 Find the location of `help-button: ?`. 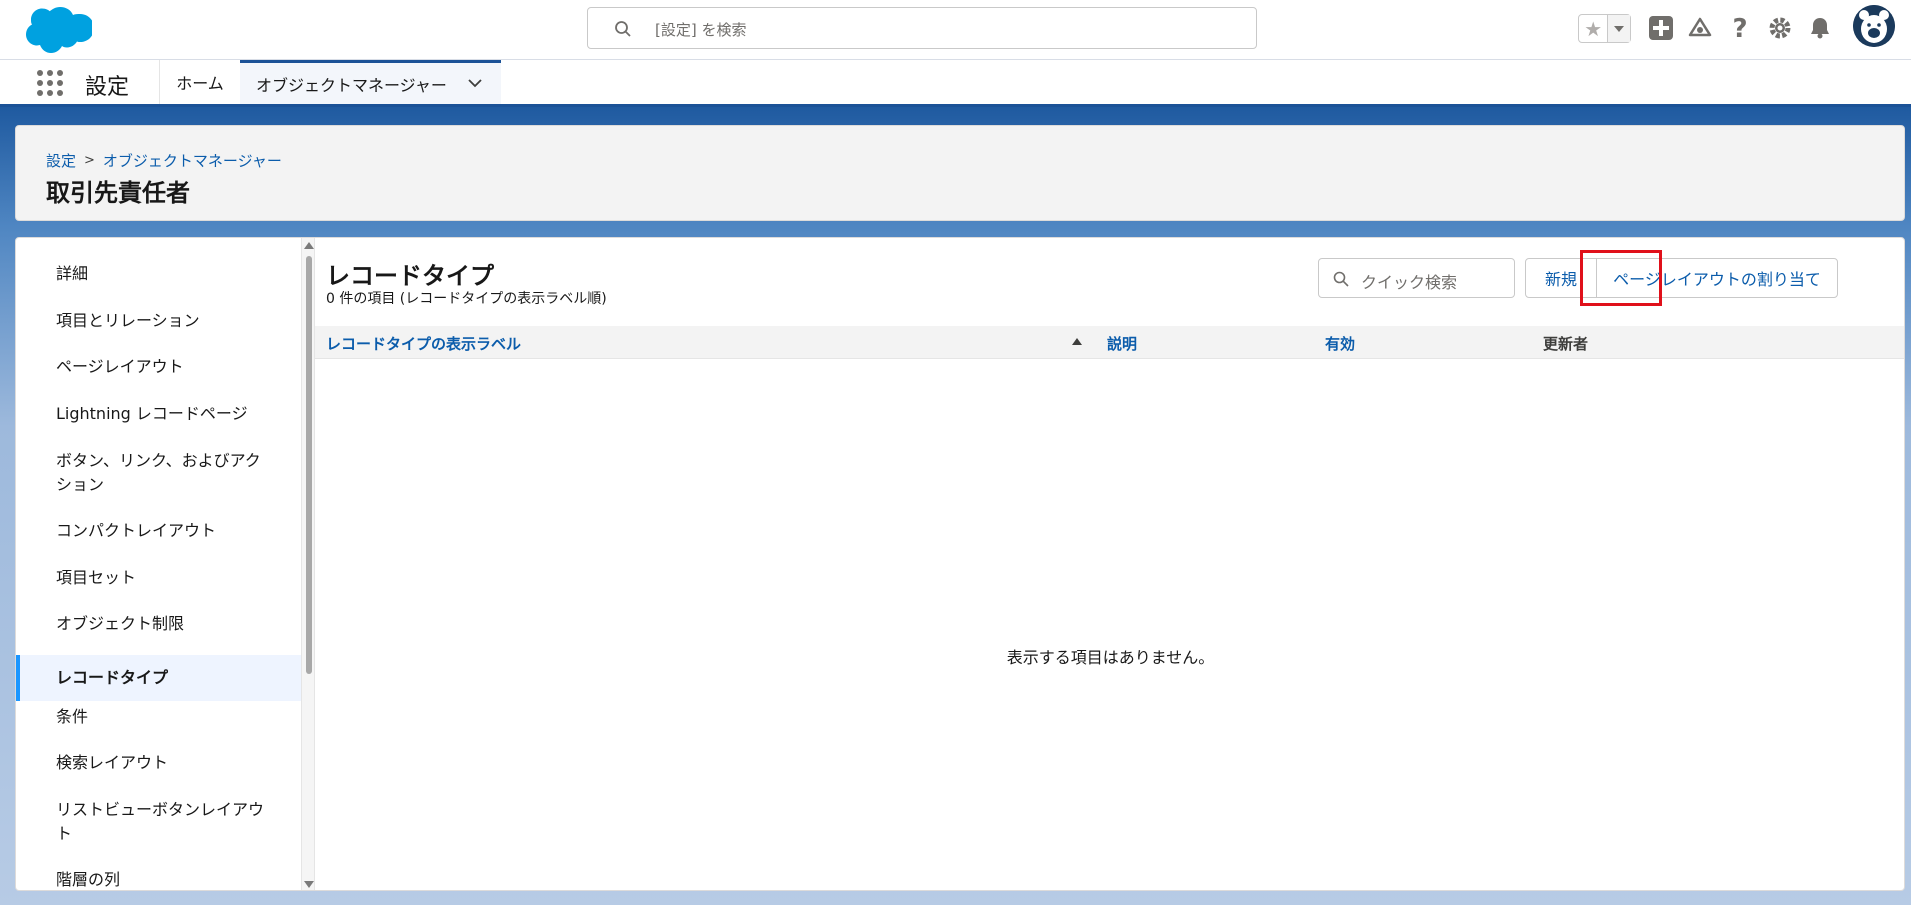

help-button: ? is located at coordinates (1740, 28).